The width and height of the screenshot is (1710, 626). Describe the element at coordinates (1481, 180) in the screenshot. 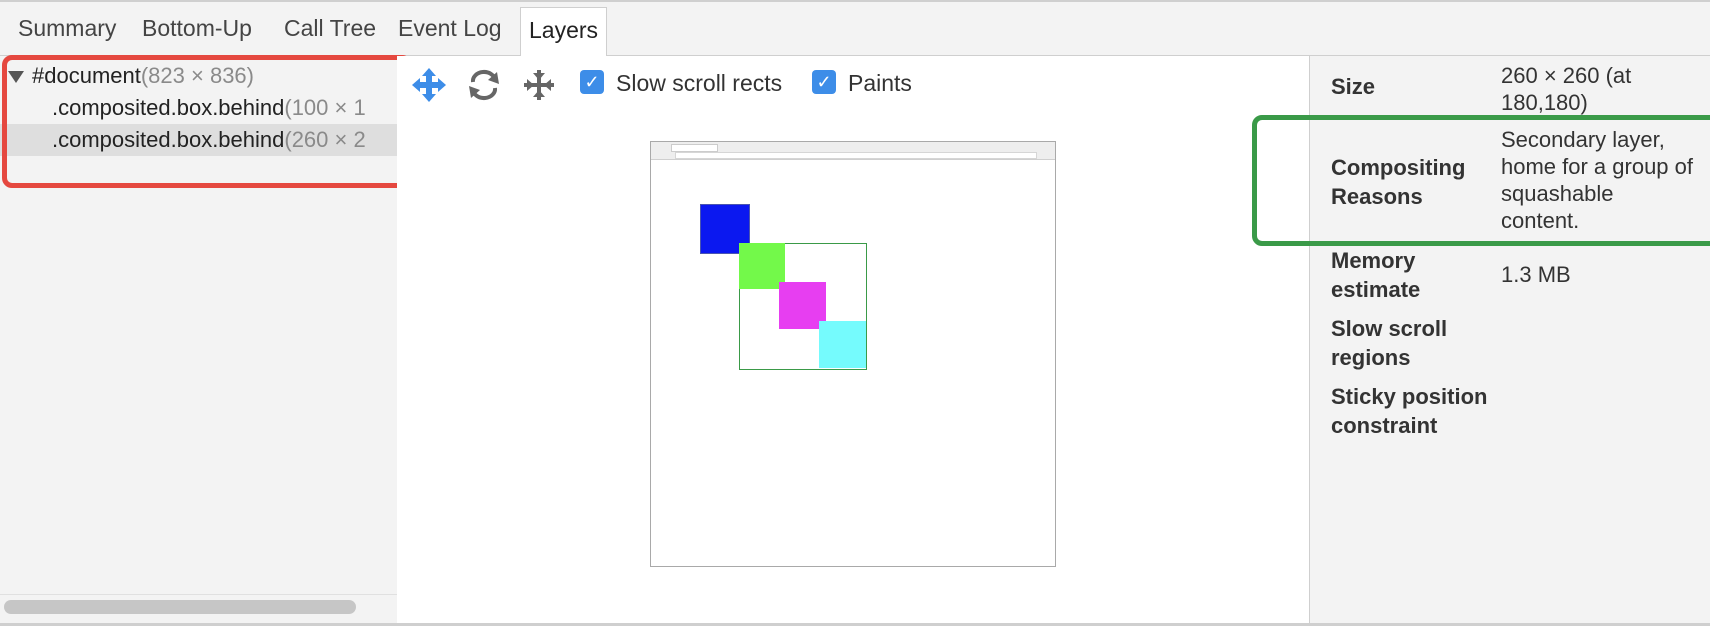

I see `green-highlight-box` at that location.